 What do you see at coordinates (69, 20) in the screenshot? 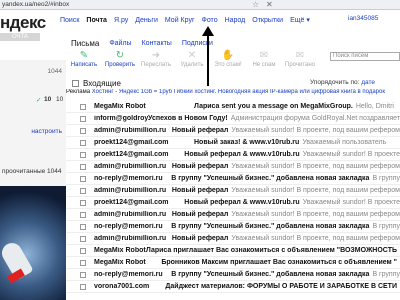
I see `nav-item: Поиск` at bounding box center [69, 20].